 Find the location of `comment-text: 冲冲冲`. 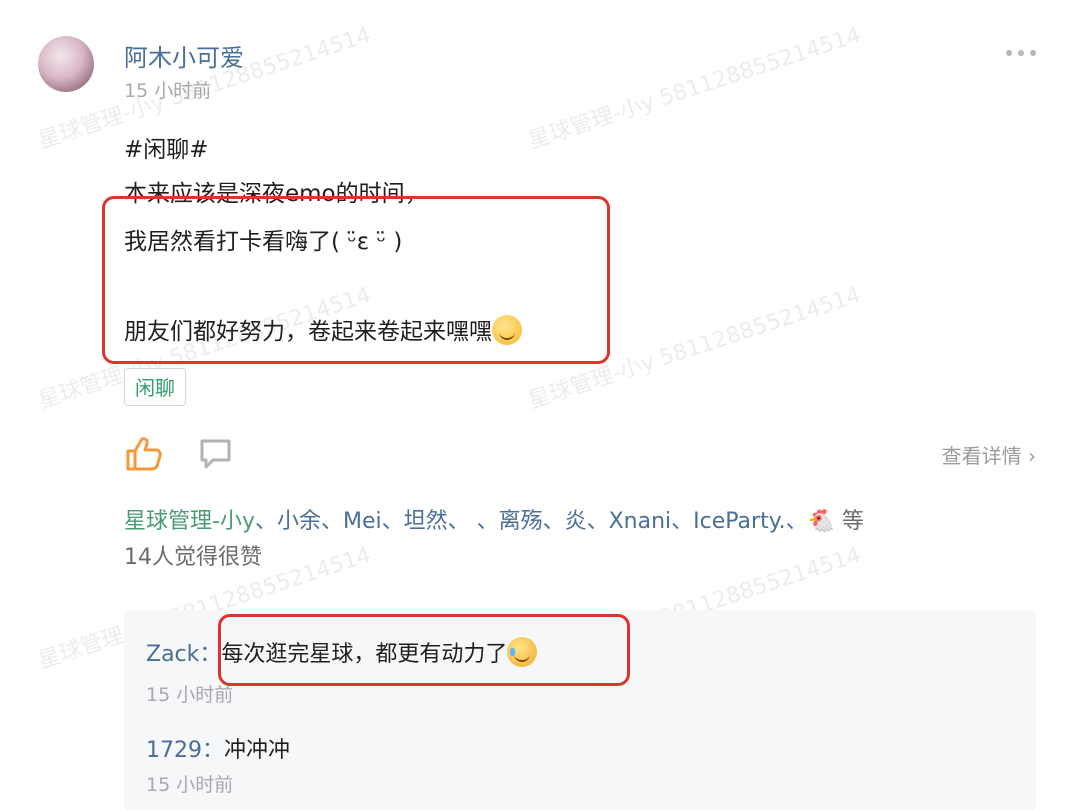

comment-text: 冲冲冲 is located at coordinates (257, 750).